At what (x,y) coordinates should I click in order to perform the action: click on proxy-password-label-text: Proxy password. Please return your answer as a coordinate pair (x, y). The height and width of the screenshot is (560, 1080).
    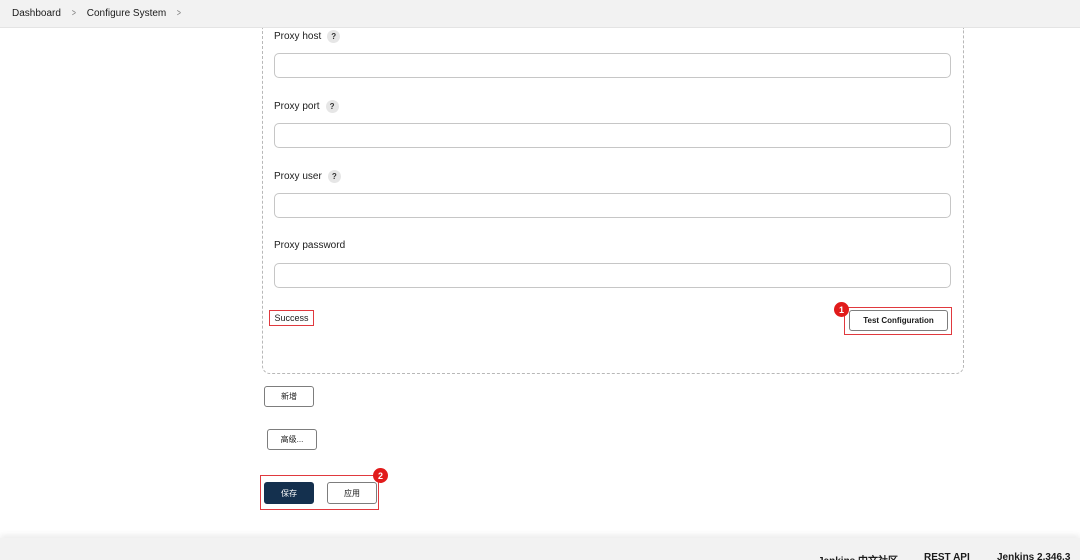
    Looking at the image, I should click on (310, 245).